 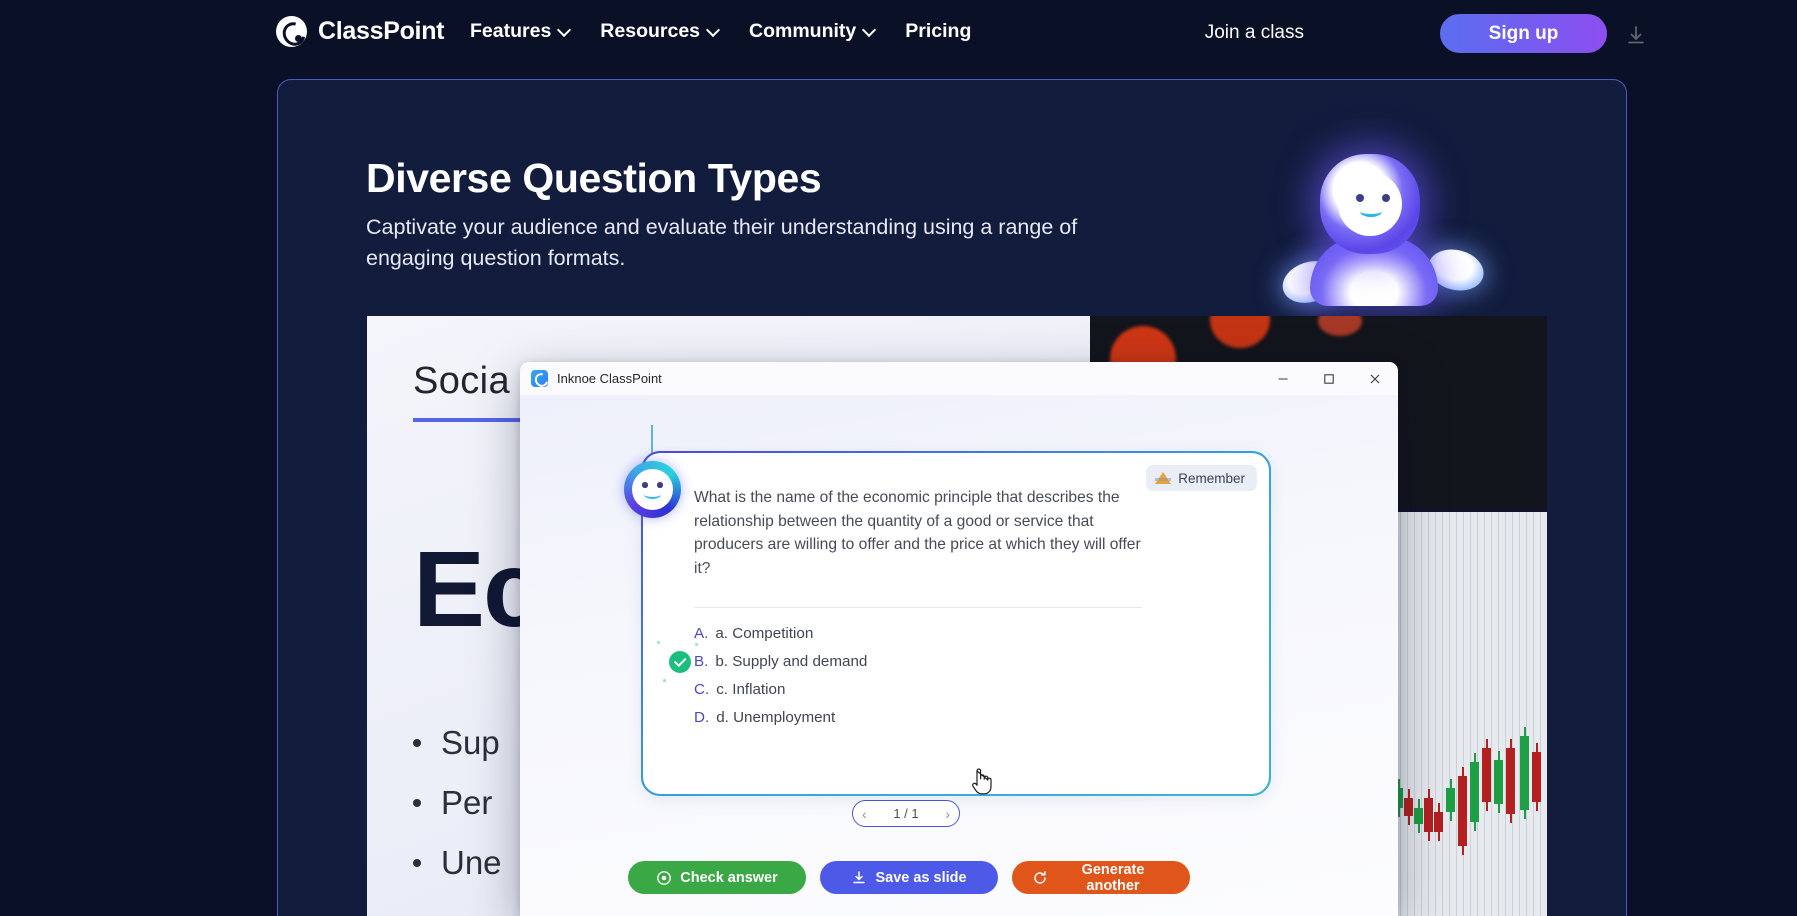 What do you see at coordinates (701, 661) in the screenshot?
I see `option-letter: B.` at bounding box center [701, 661].